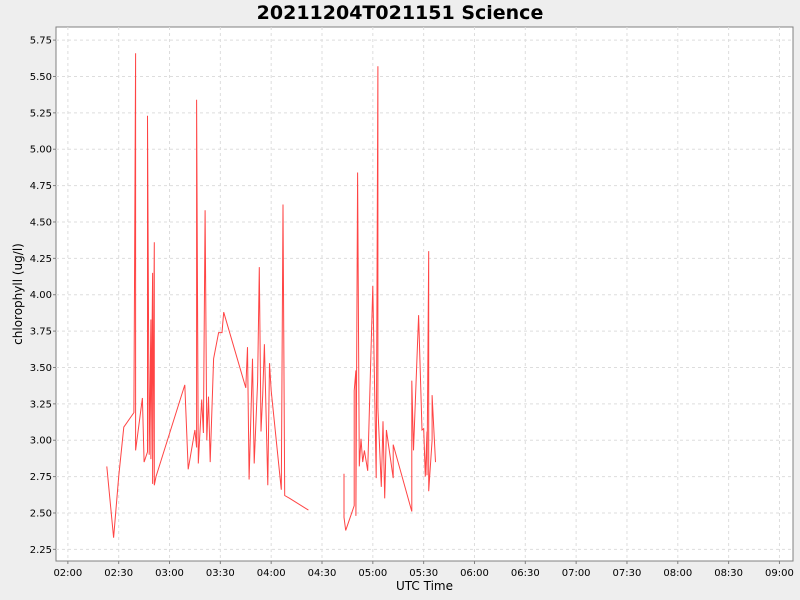 Image resolution: width=800 pixels, height=600 pixels. What do you see at coordinates (627, 573) in the screenshot?
I see `x-tick-label: 07:30` at bounding box center [627, 573].